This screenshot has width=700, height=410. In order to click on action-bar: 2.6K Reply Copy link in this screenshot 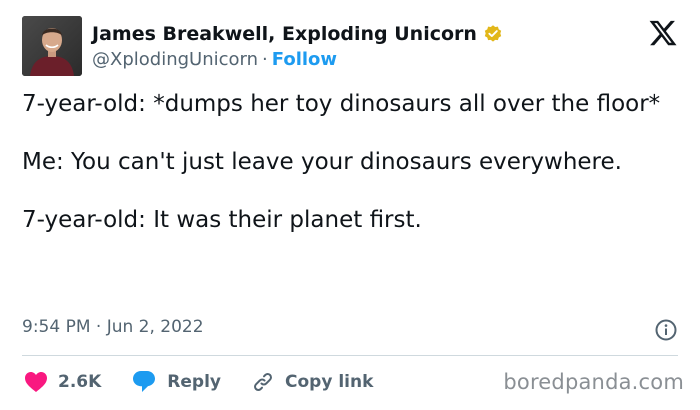, I will do `click(213, 382)`.